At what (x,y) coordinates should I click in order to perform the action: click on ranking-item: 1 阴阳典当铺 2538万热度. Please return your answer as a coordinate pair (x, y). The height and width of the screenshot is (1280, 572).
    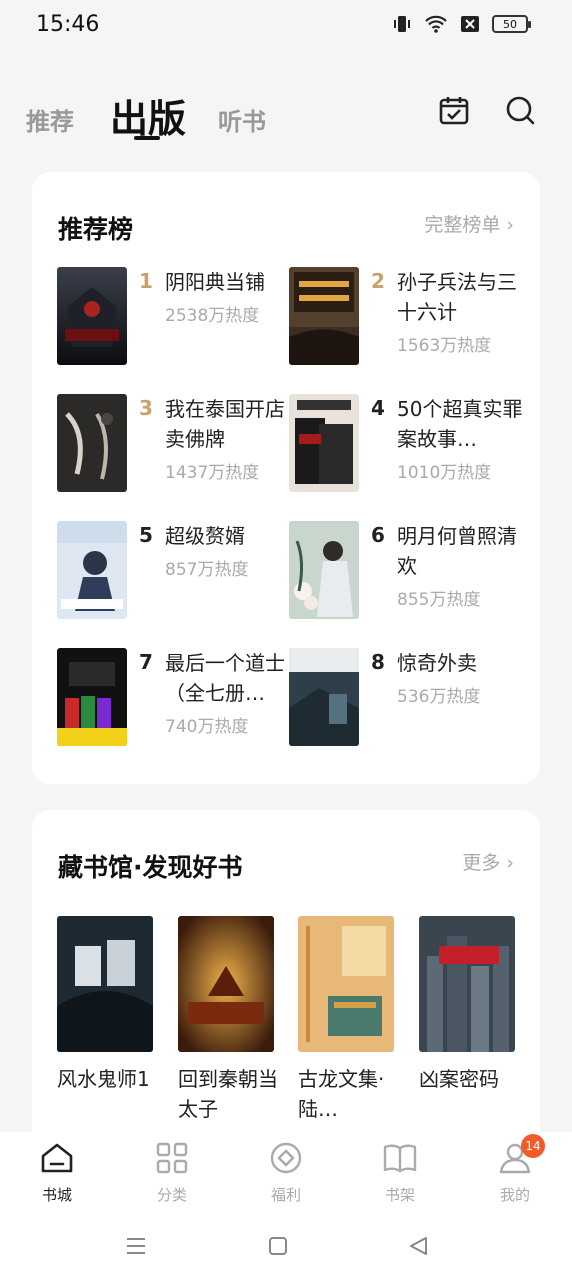
    Looking at the image, I should click on (177, 317).